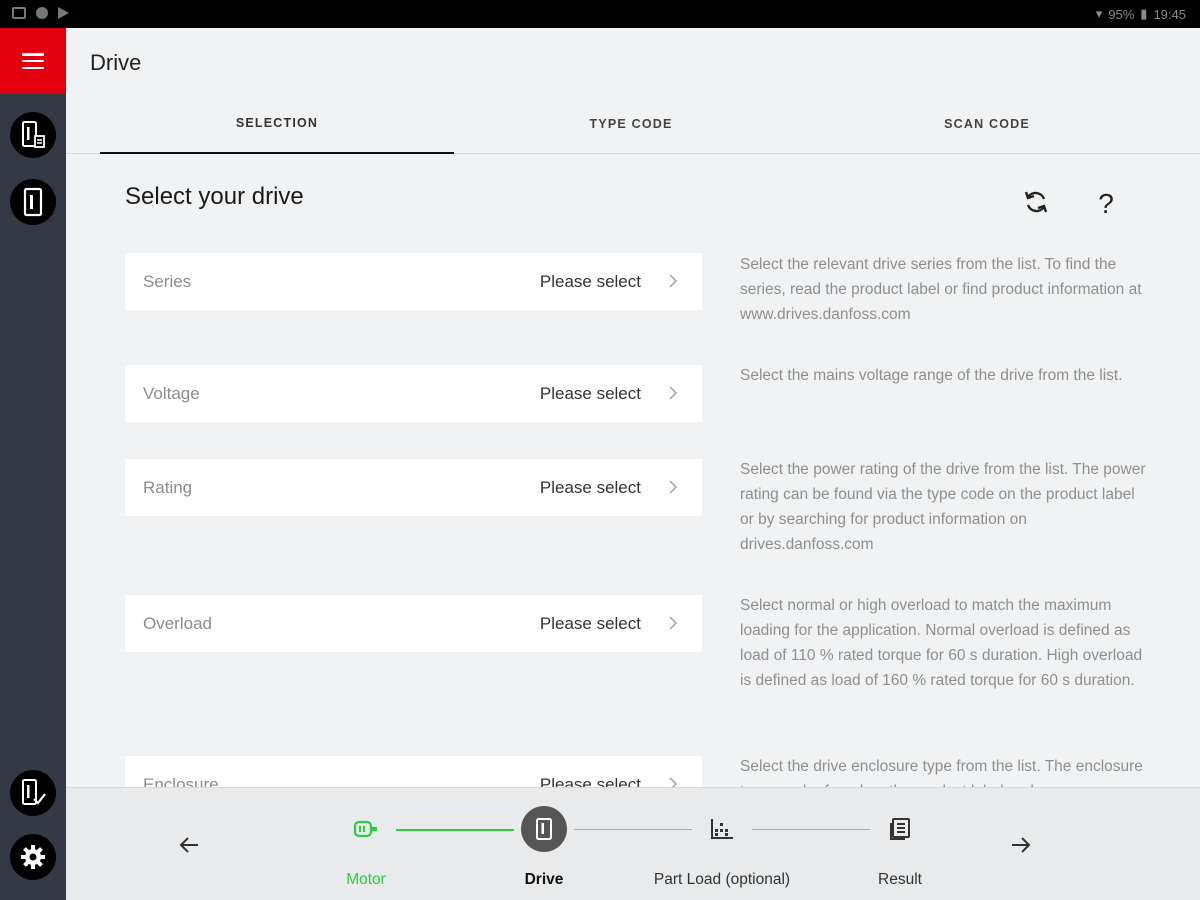  Describe the element at coordinates (277, 124) in the screenshot. I see `tab-selection: SELECTION` at that location.